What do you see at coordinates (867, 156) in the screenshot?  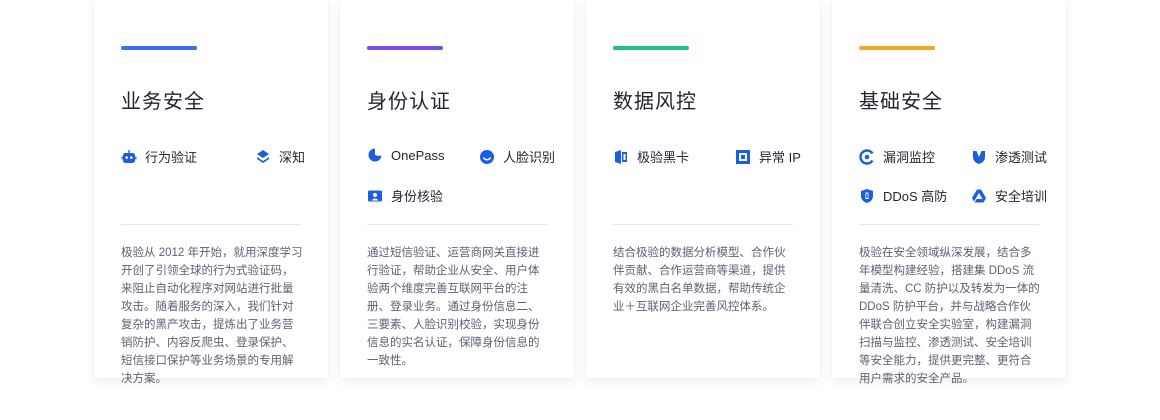 I see `monitor-icon` at bounding box center [867, 156].